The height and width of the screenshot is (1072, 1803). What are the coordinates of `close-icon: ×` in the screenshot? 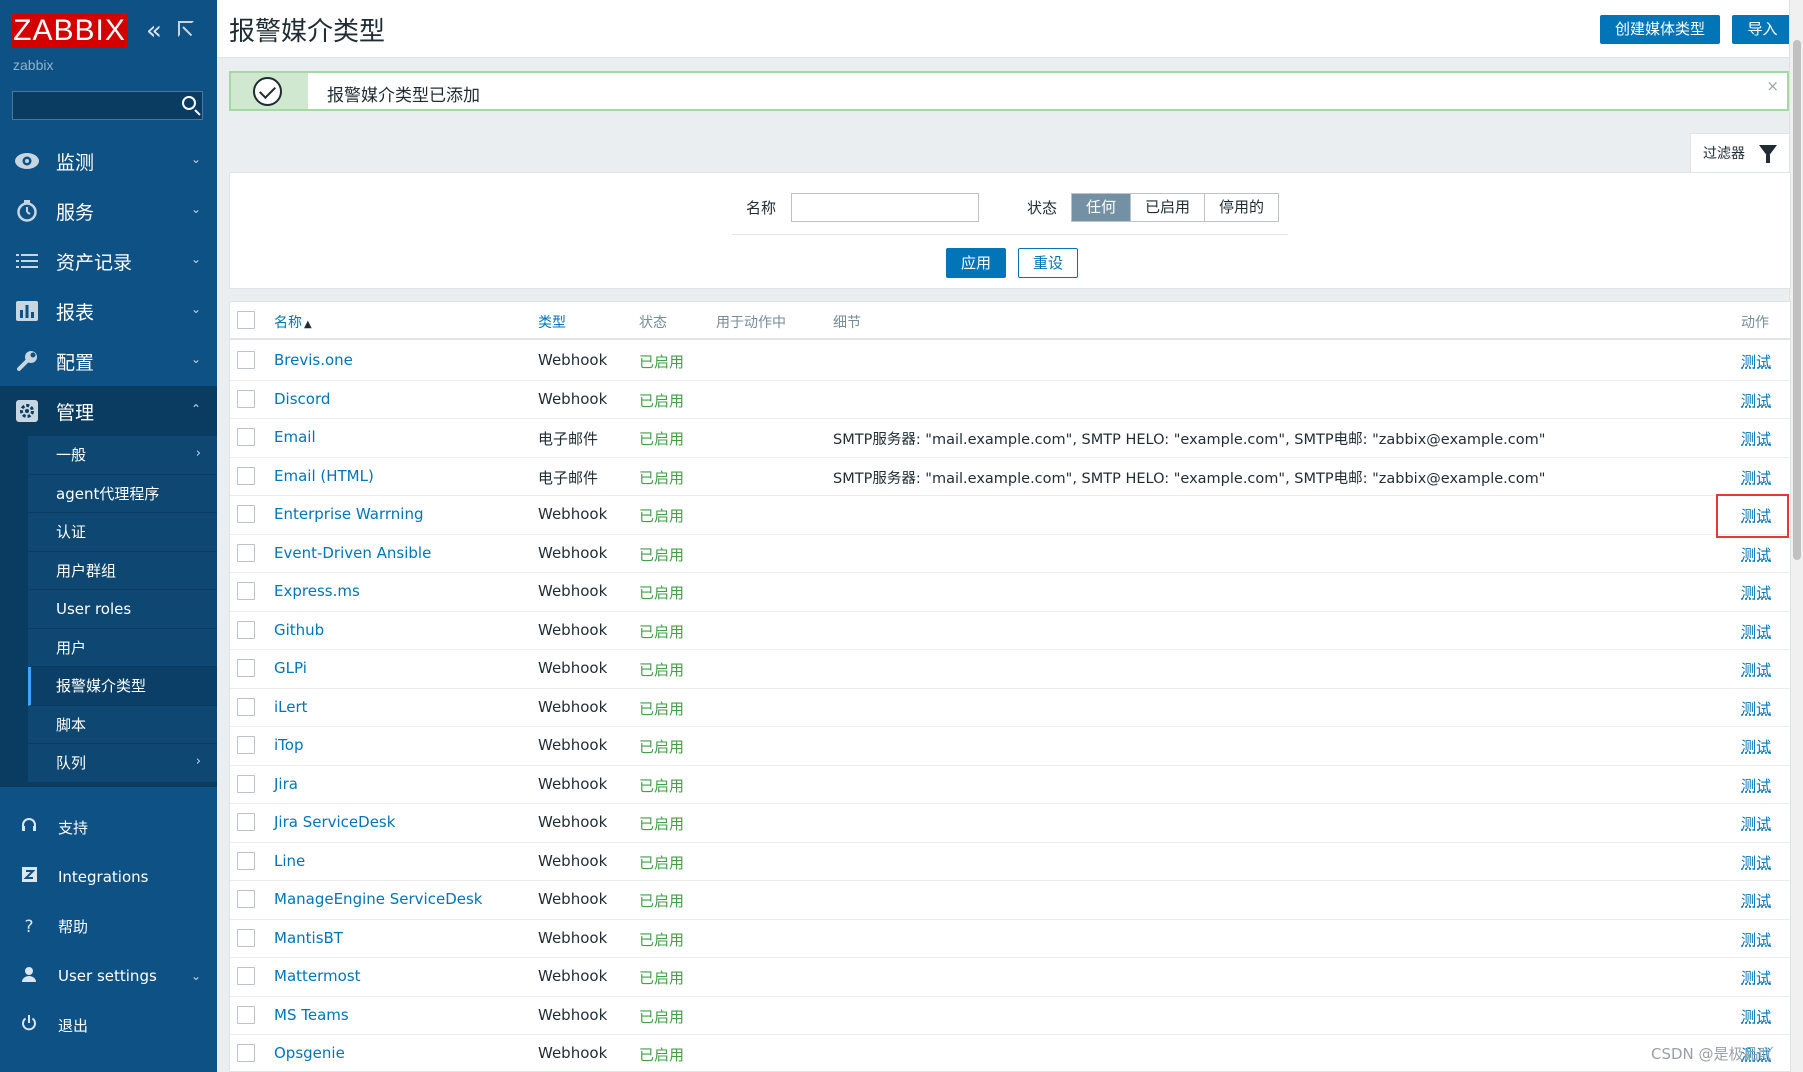 It's located at (1772, 86).